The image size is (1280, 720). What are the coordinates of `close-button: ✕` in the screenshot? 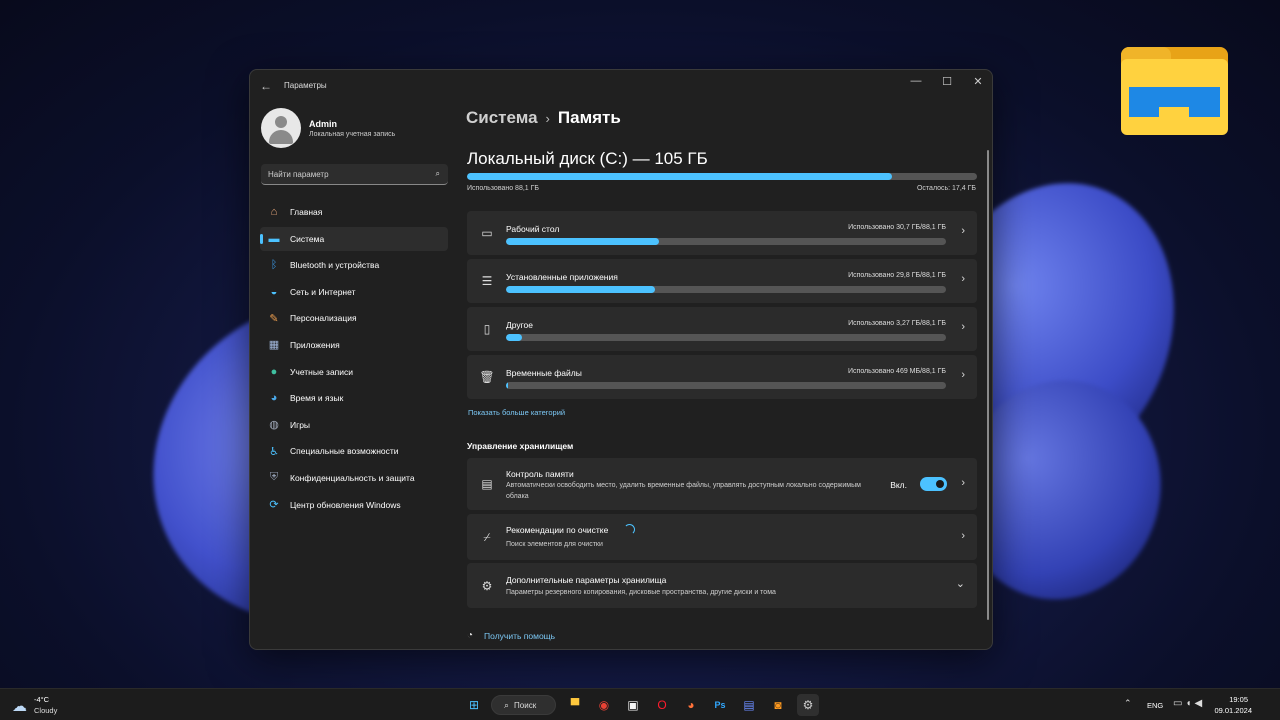 It's located at (978, 81).